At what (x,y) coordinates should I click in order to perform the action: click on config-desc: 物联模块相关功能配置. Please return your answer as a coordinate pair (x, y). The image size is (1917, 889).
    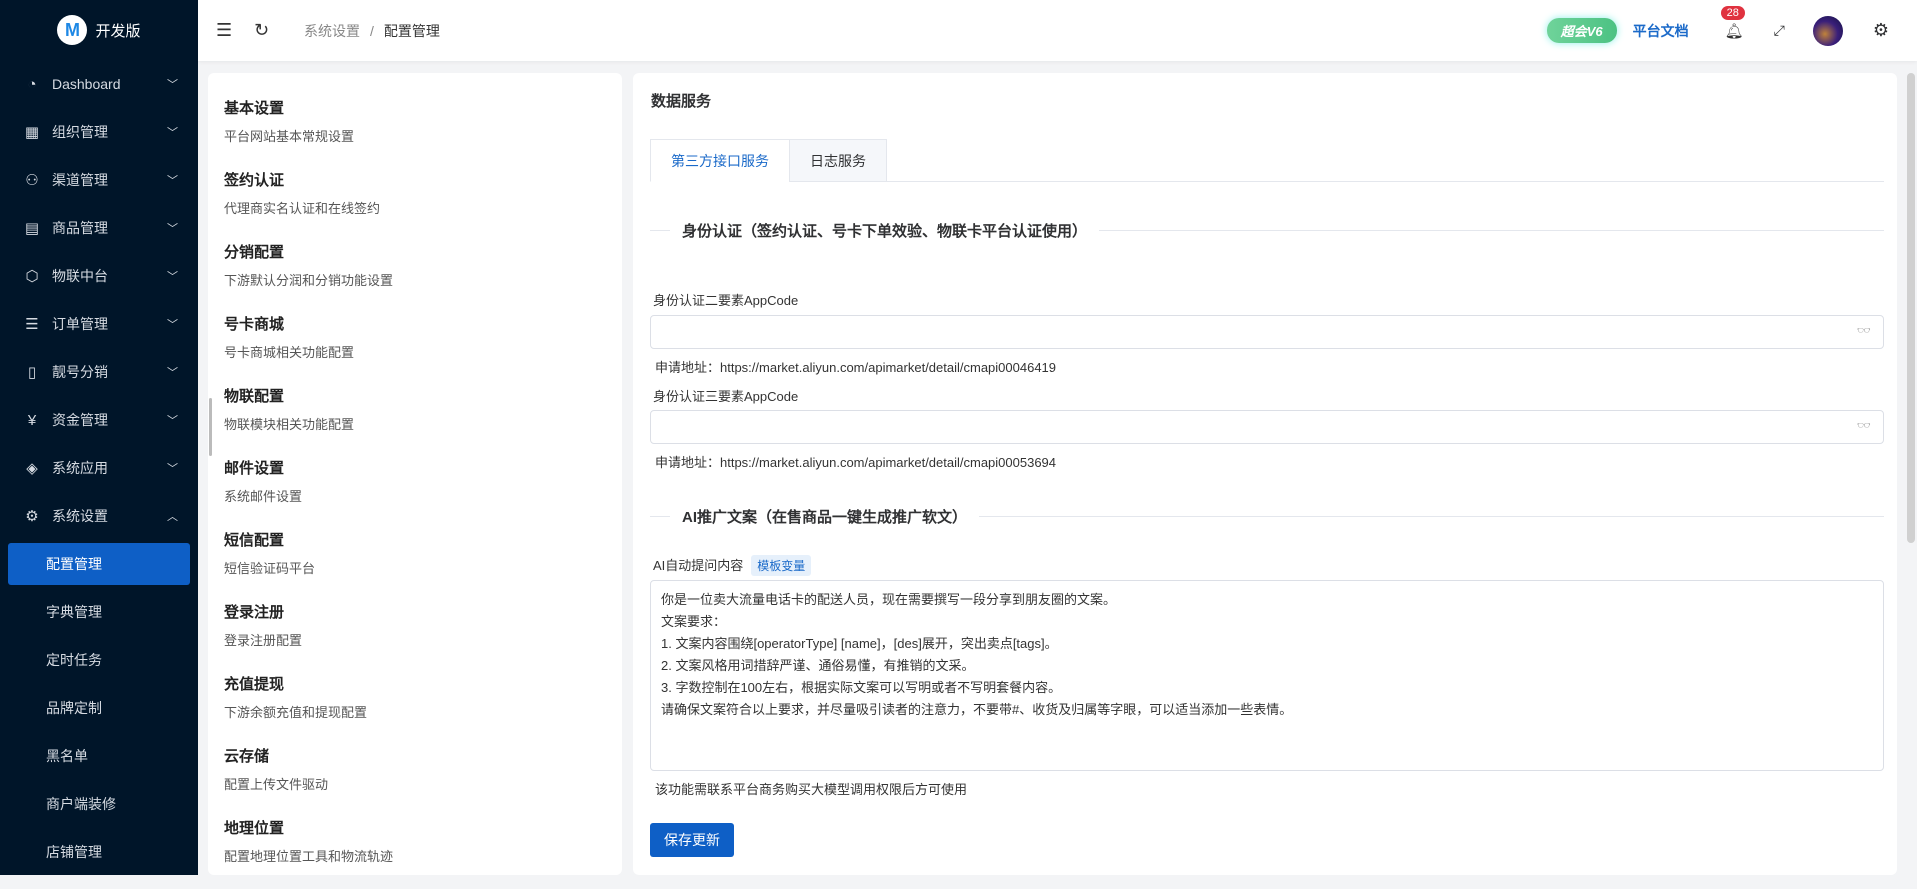
    Looking at the image, I should click on (289, 424).